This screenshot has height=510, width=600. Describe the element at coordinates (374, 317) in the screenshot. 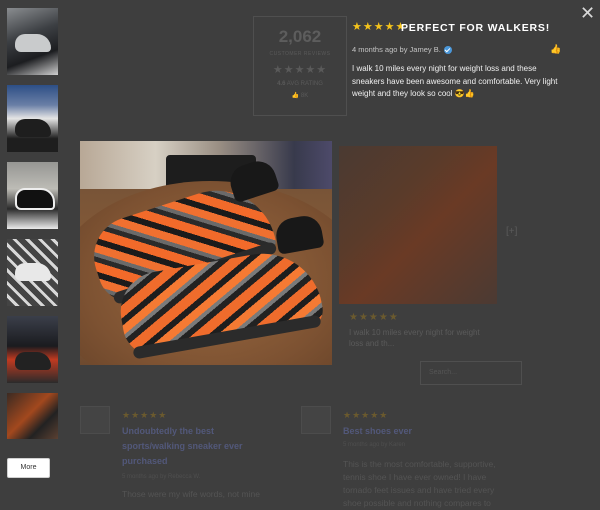

I see `background-card-stars: ★★★★★` at that location.